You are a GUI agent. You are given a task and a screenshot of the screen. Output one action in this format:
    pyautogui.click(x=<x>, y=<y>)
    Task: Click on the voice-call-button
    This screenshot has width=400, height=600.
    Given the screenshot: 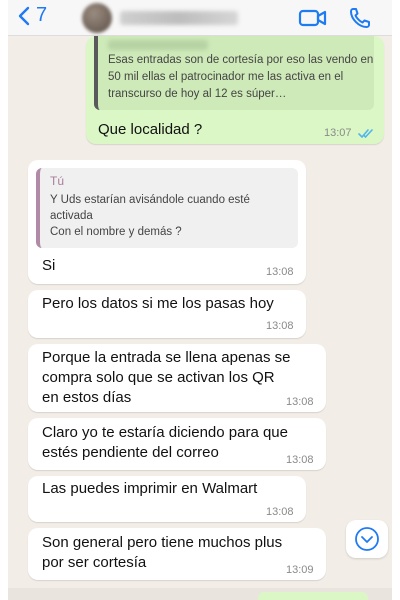 What is the action you would take?
    pyautogui.click(x=360, y=20)
    